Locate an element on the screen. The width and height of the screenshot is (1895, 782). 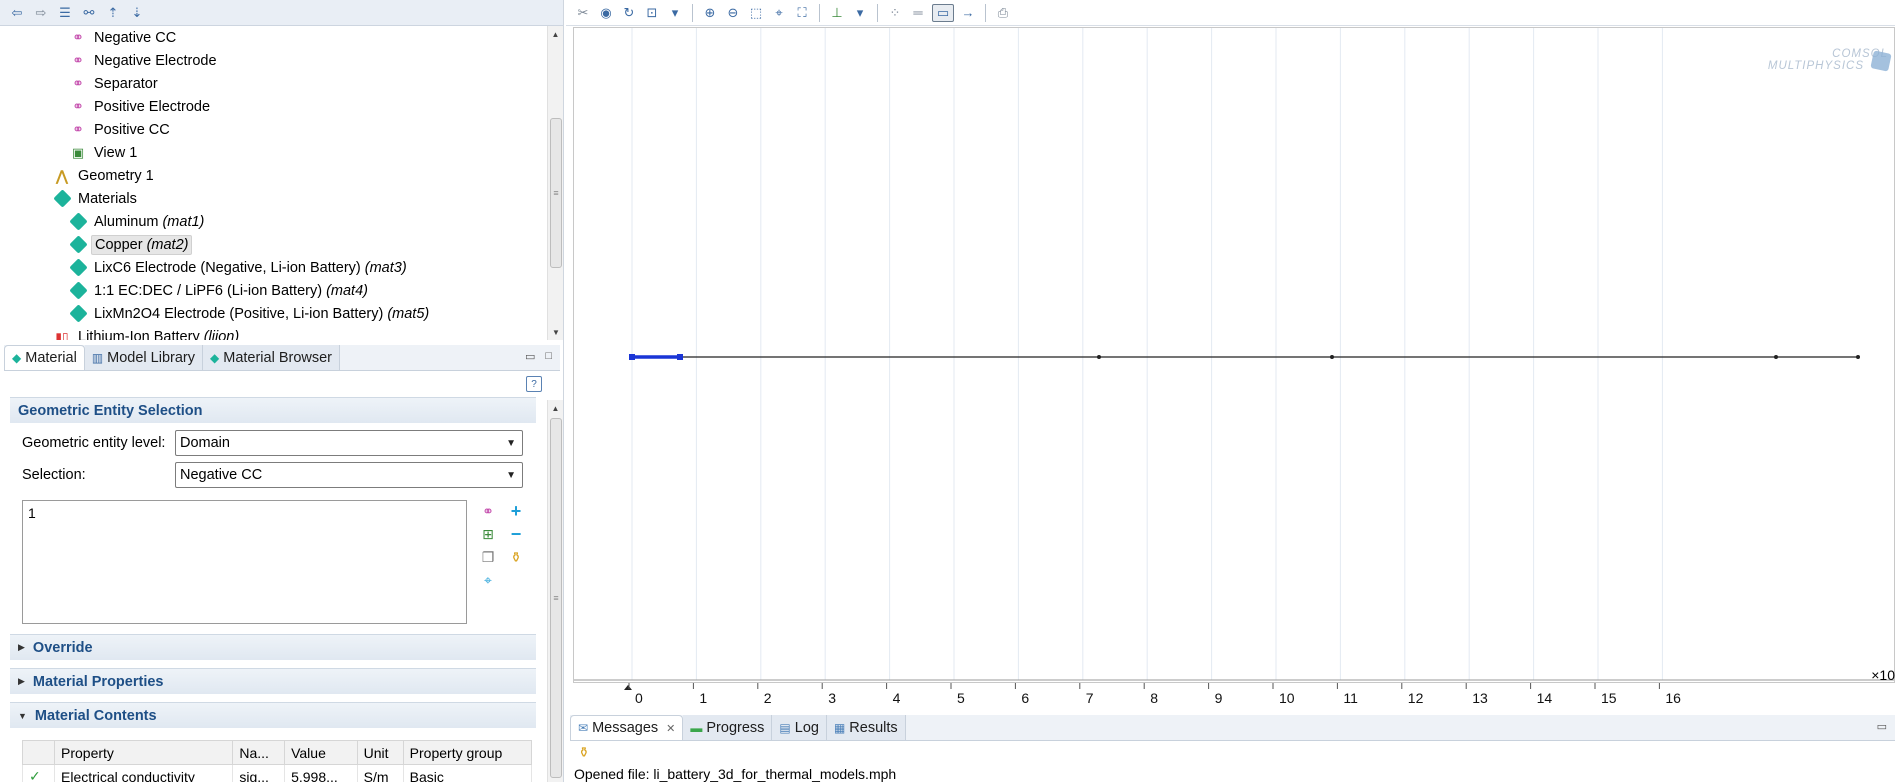
show-more-icon: ⚯ is located at coordinates (89, 13).